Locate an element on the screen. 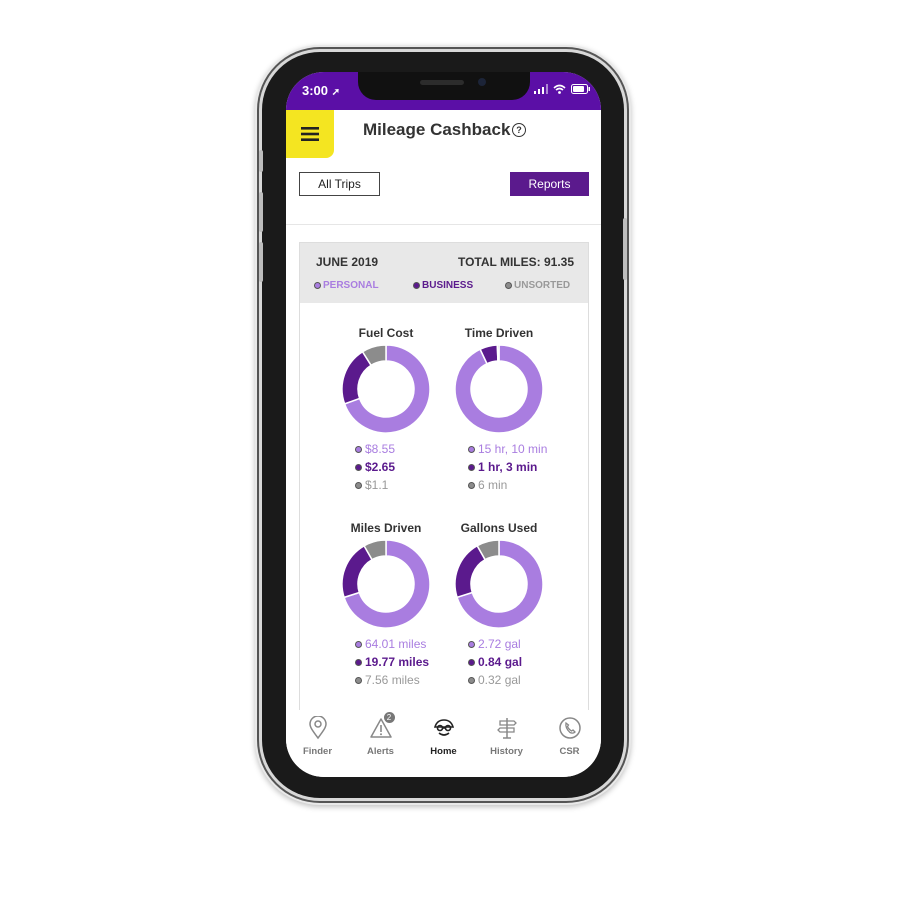  bottom-nav: Finder 2 Alerts Home History CSR is located at coordinates (443, 743).